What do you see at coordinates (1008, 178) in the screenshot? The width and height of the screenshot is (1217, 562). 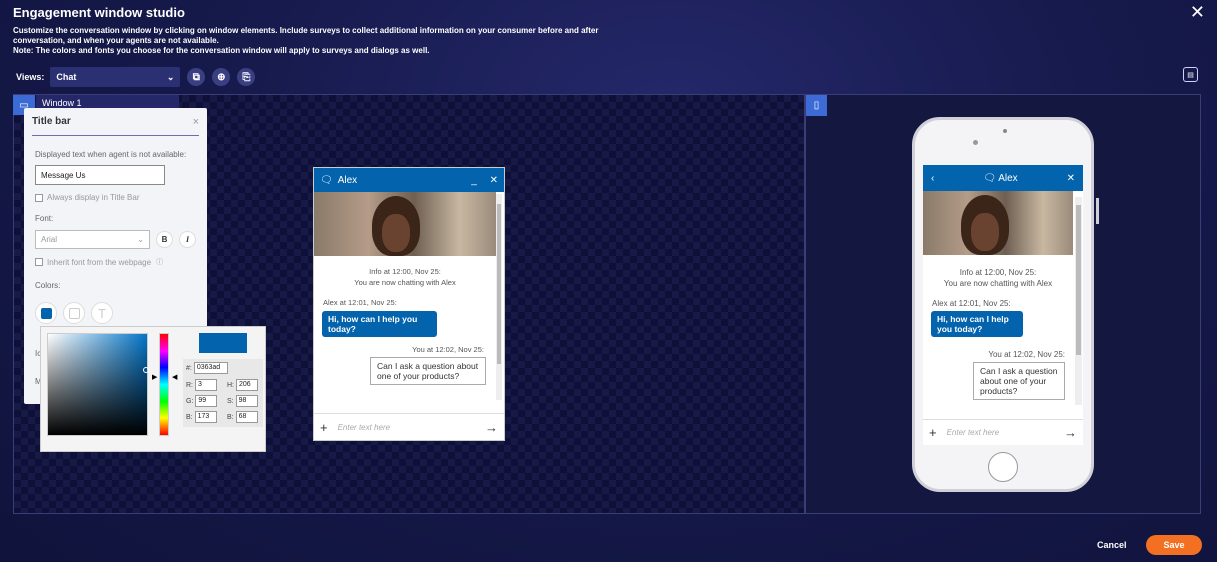 I see `mobile-agent-name: Alex` at bounding box center [1008, 178].